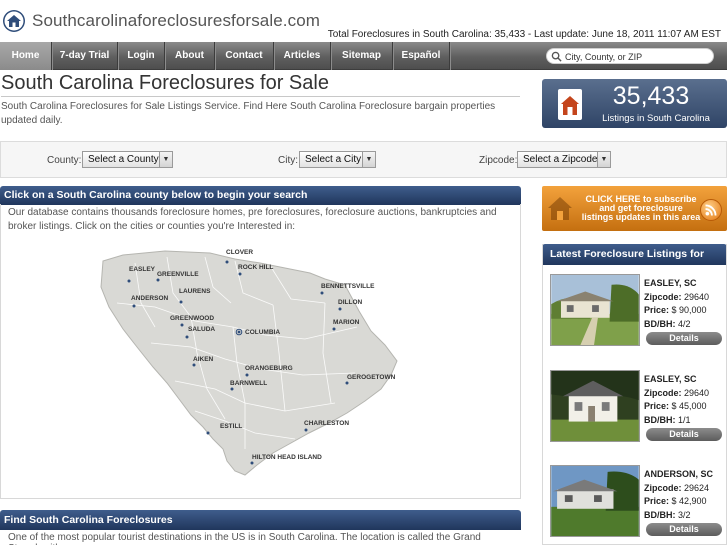  I want to click on city-label-rock-hill: ROCK HILL, so click(255, 267).